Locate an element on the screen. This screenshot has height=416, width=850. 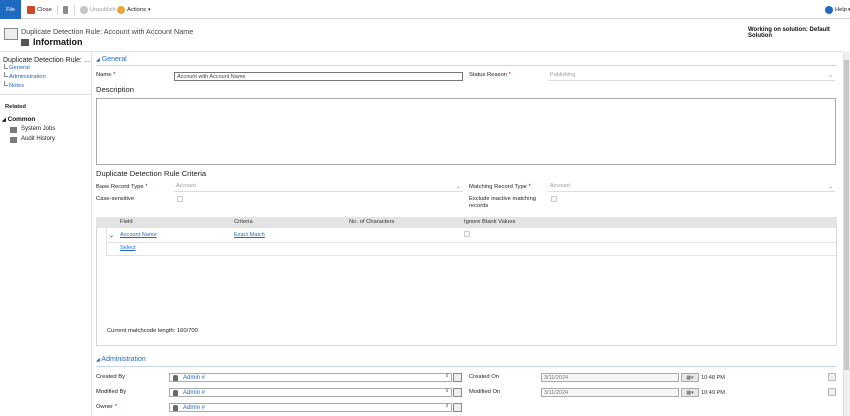
file-button: File is located at coordinates (10, 9).